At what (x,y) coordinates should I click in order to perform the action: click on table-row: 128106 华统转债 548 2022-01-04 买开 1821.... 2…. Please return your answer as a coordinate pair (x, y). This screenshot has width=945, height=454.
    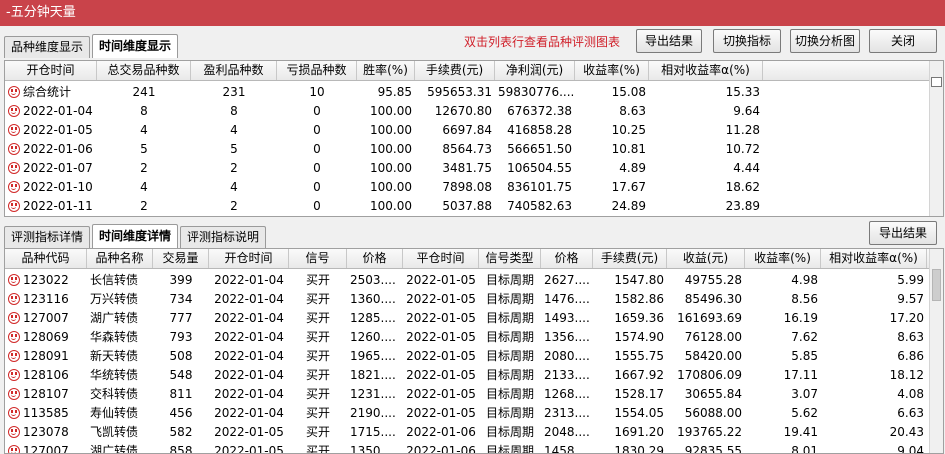
    Looking at the image, I should click on (467, 375).